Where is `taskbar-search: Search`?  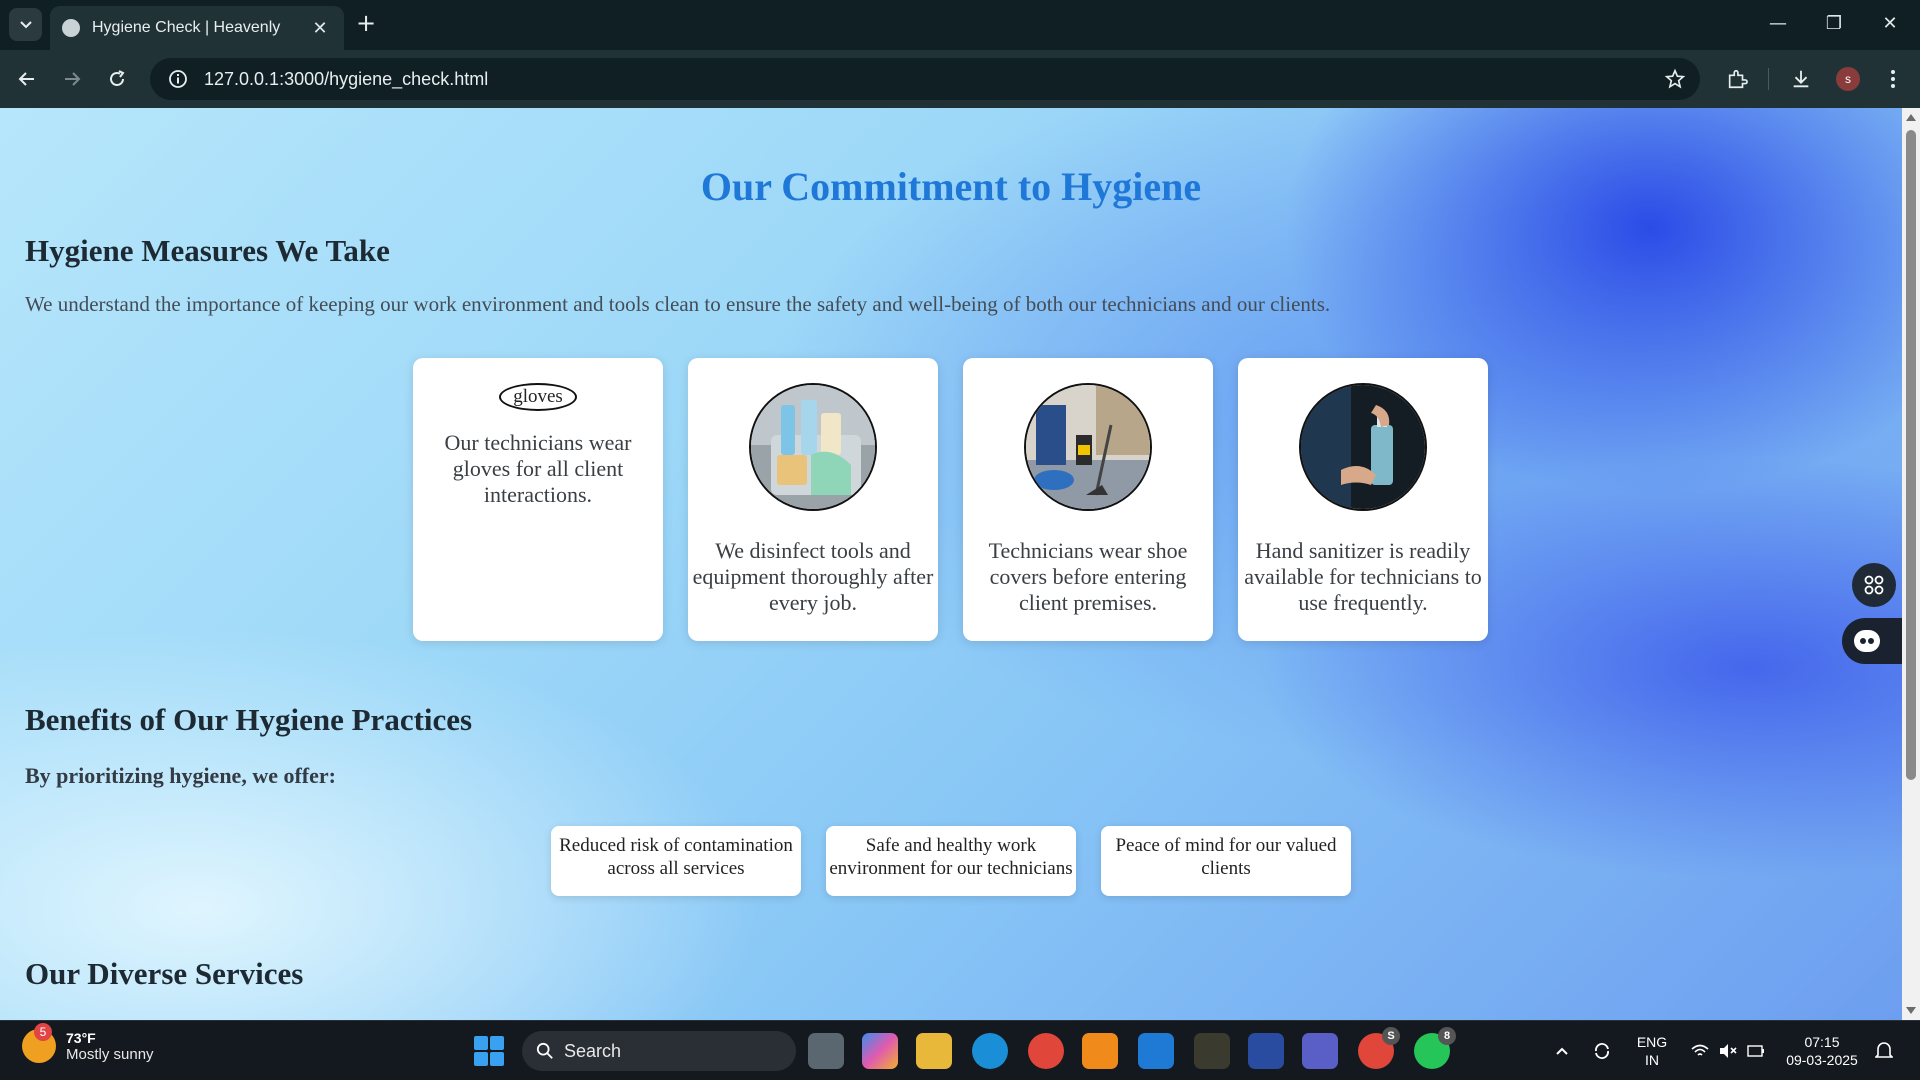 taskbar-search: Search is located at coordinates (659, 1051).